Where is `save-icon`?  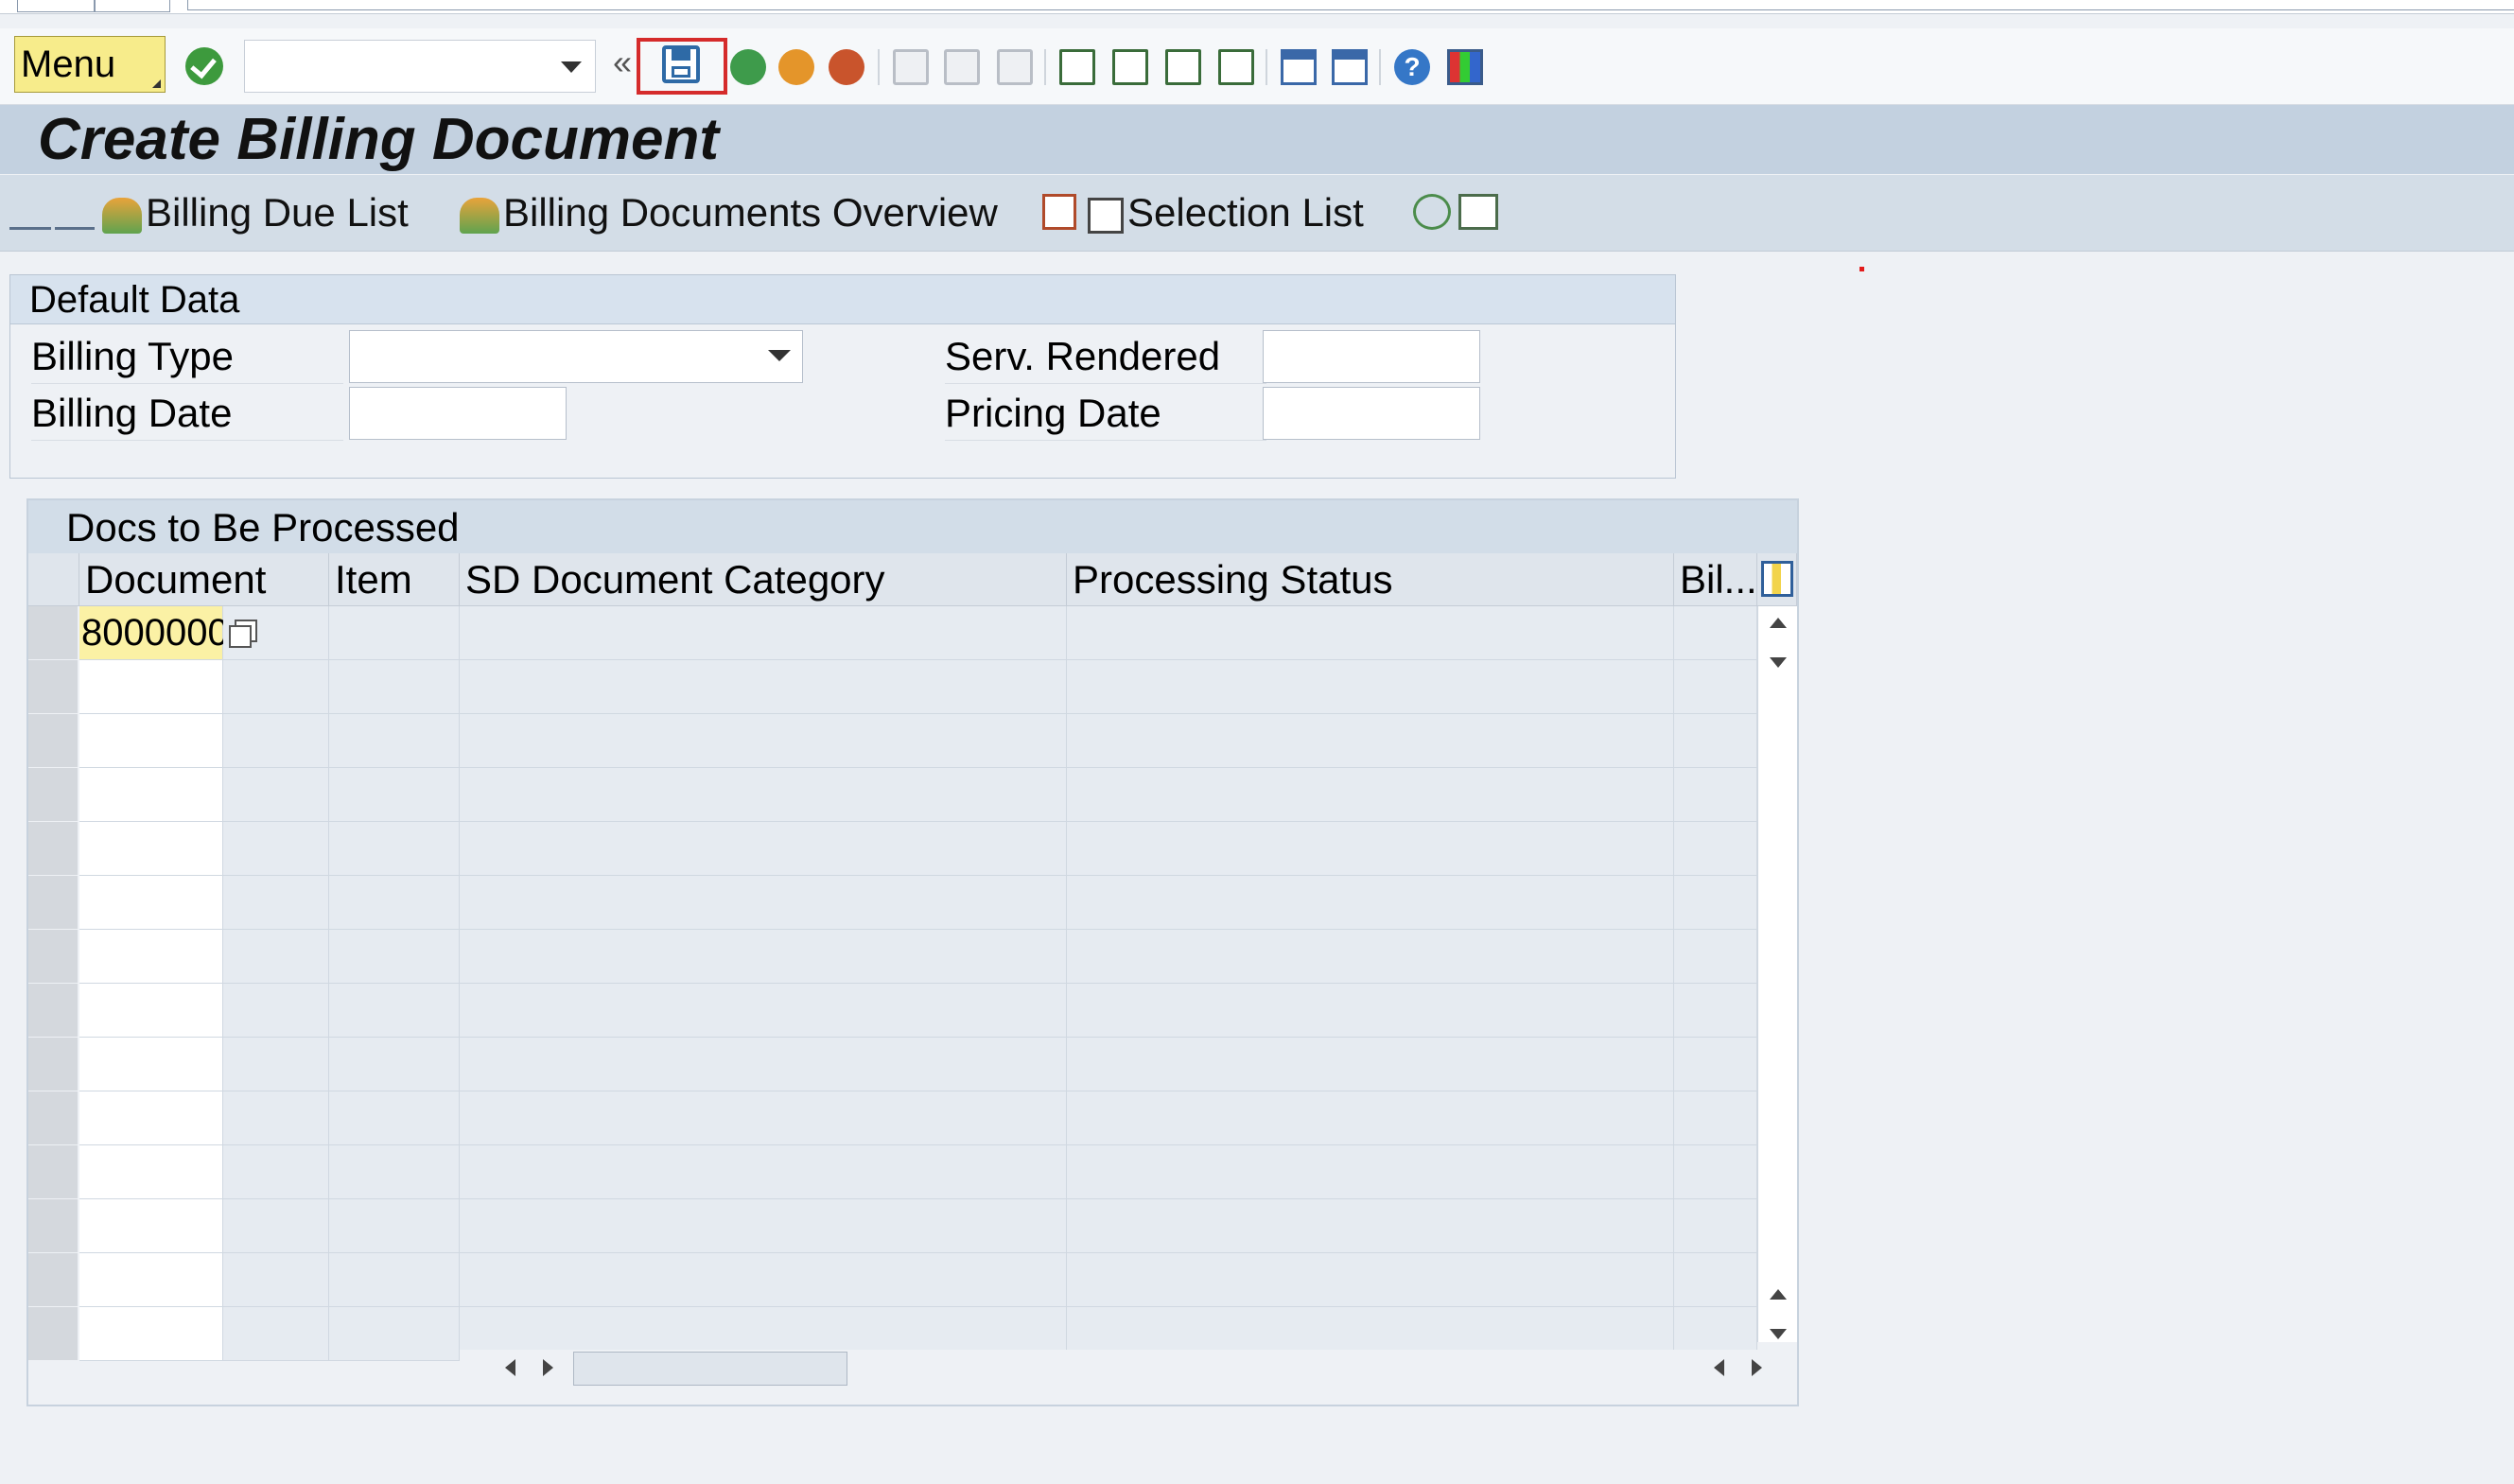 save-icon is located at coordinates (681, 64).